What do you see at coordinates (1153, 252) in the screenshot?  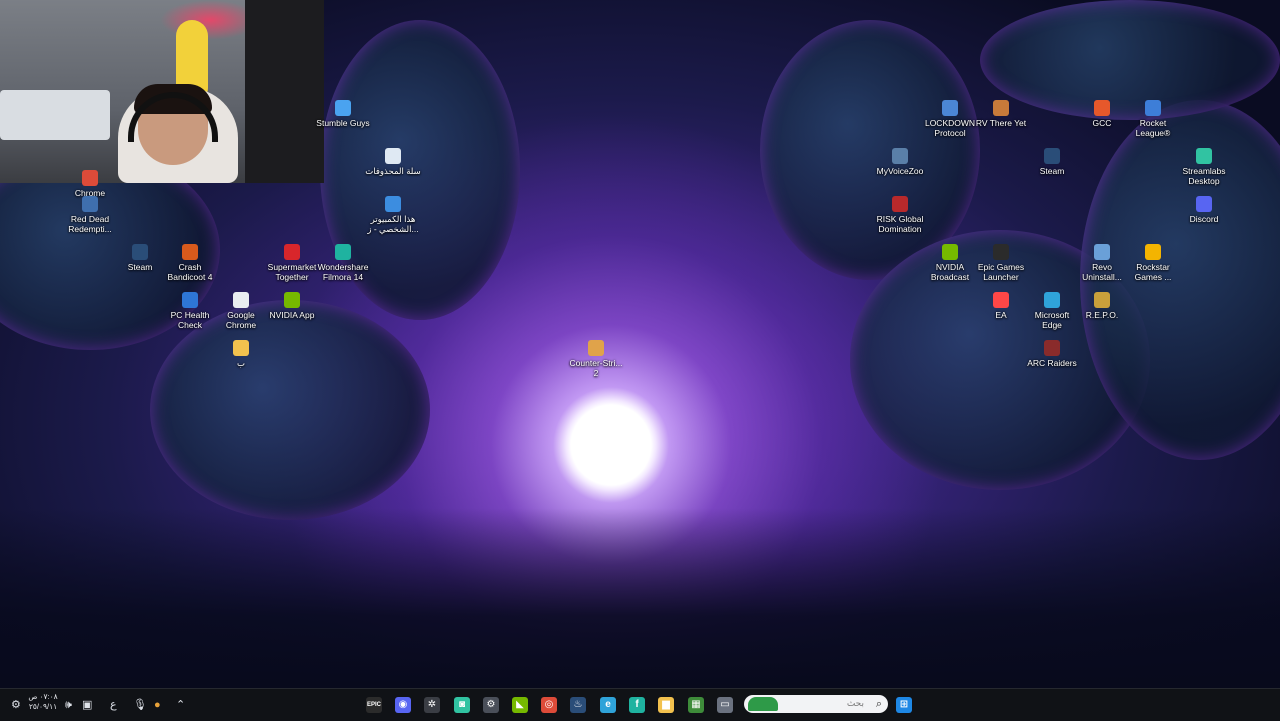 I see `rockstar-games-icon` at bounding box center [1153, 252].